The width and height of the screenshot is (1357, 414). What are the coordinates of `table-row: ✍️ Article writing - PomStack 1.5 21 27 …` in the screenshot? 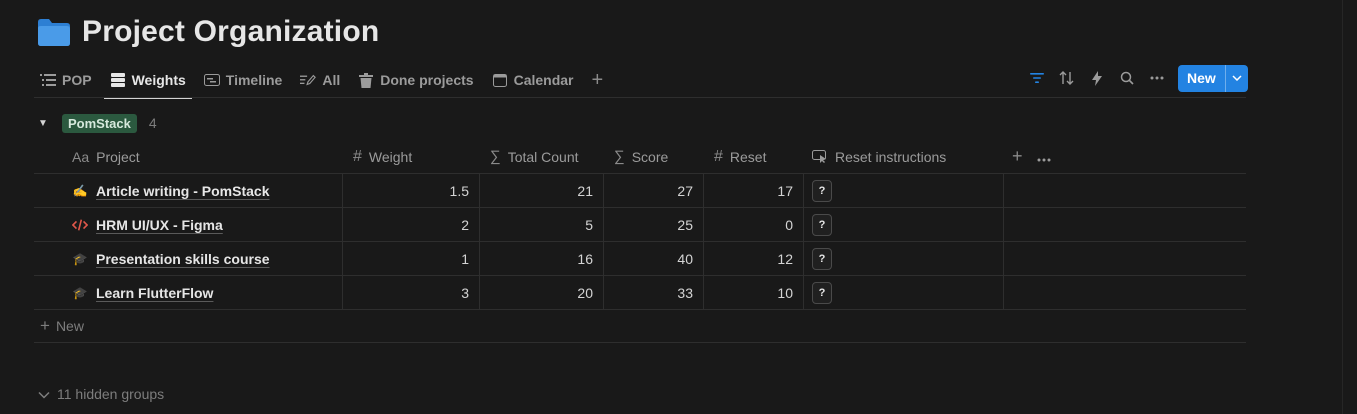 It's located at (640, 191).